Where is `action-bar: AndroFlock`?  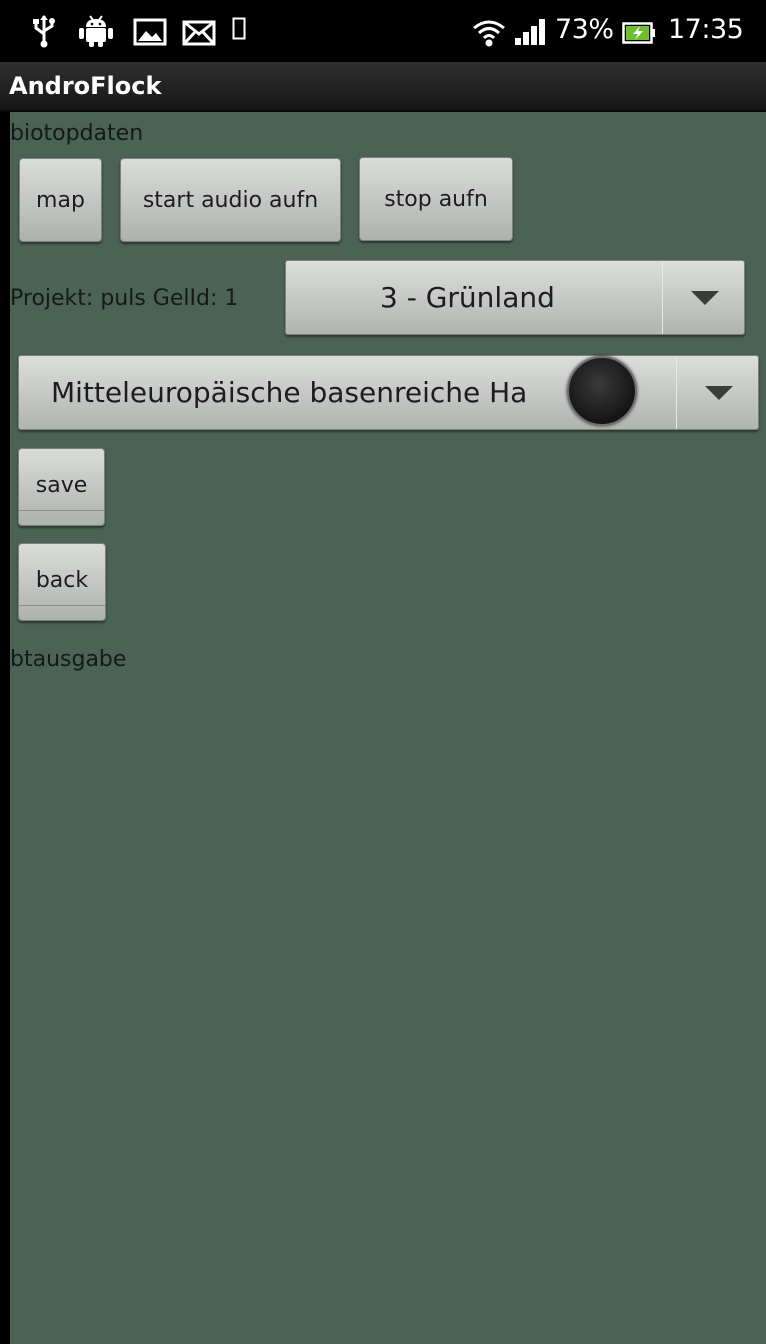 action-bar: AndroFlock is located at coordinates (383, 87).